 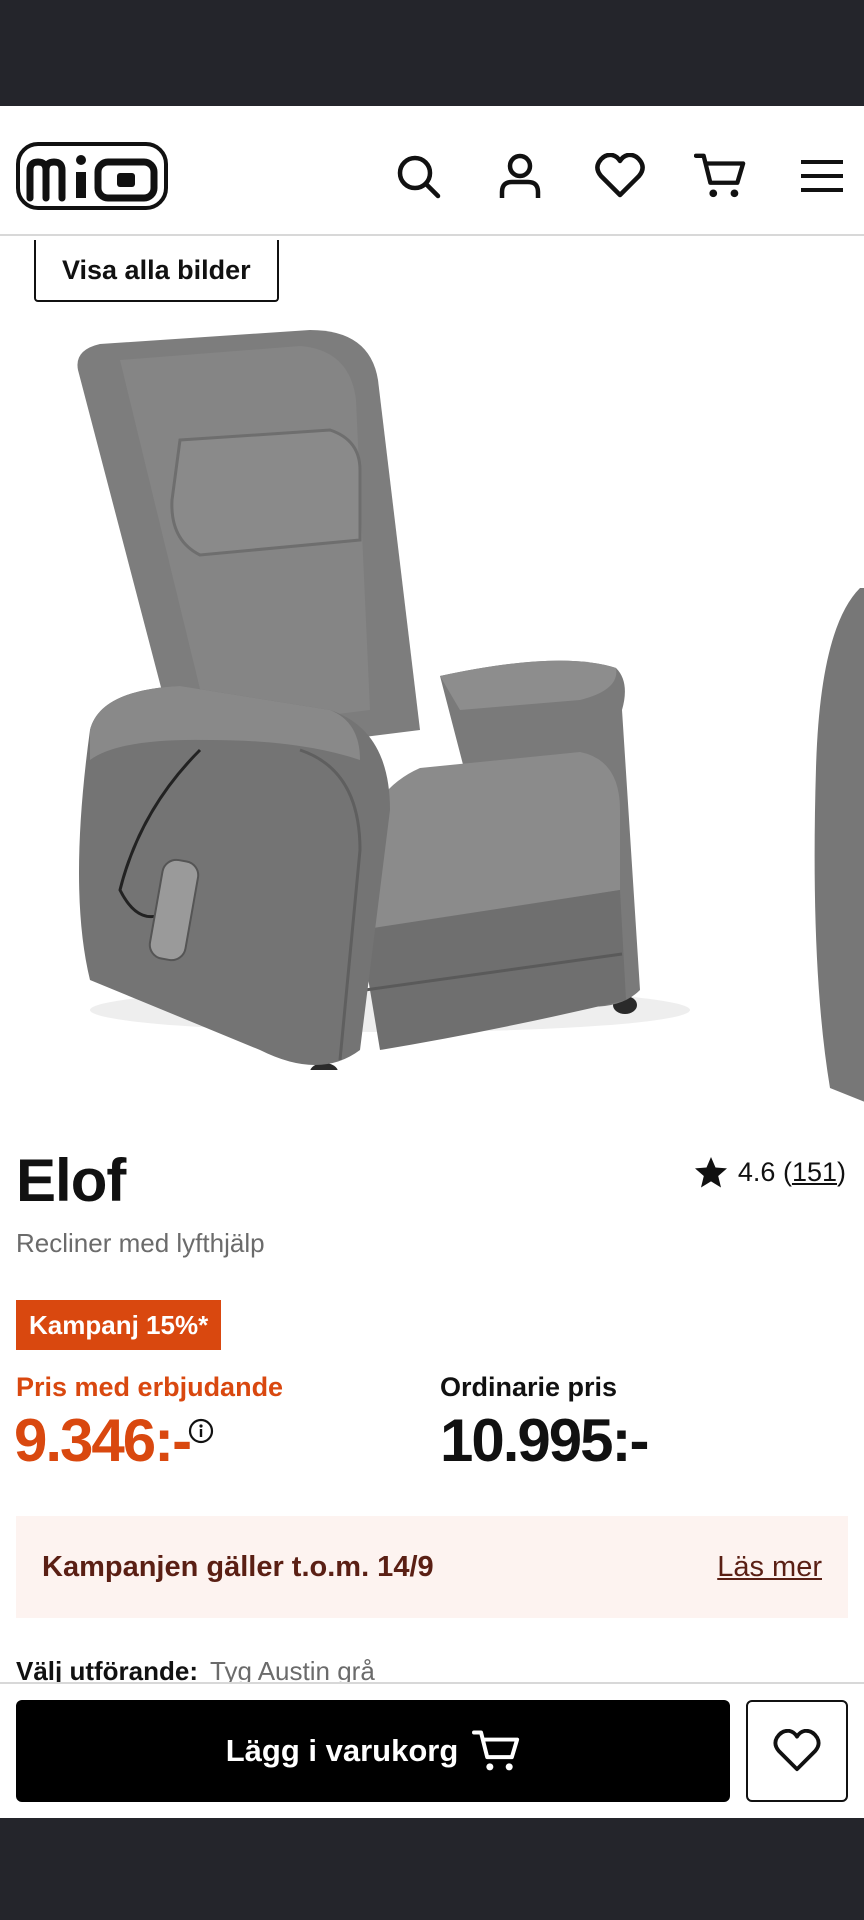 What do you see at coordinates (839, 845) in the screenshot?
I see `next-product-image` at bounding box center [839, 845].